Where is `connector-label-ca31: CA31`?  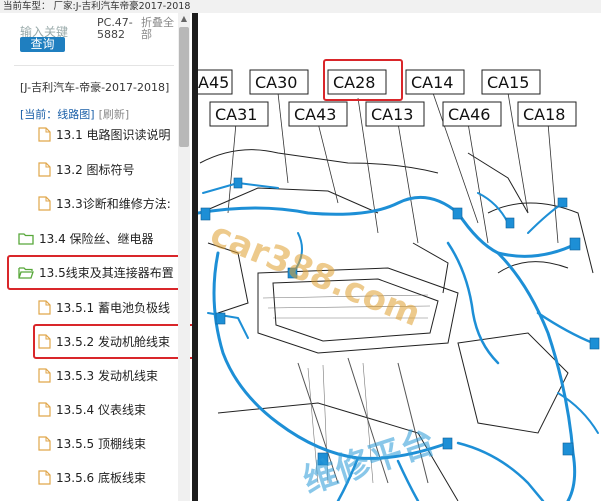
connector-label-ca31: CA31 is located at coordinates (239, 114).